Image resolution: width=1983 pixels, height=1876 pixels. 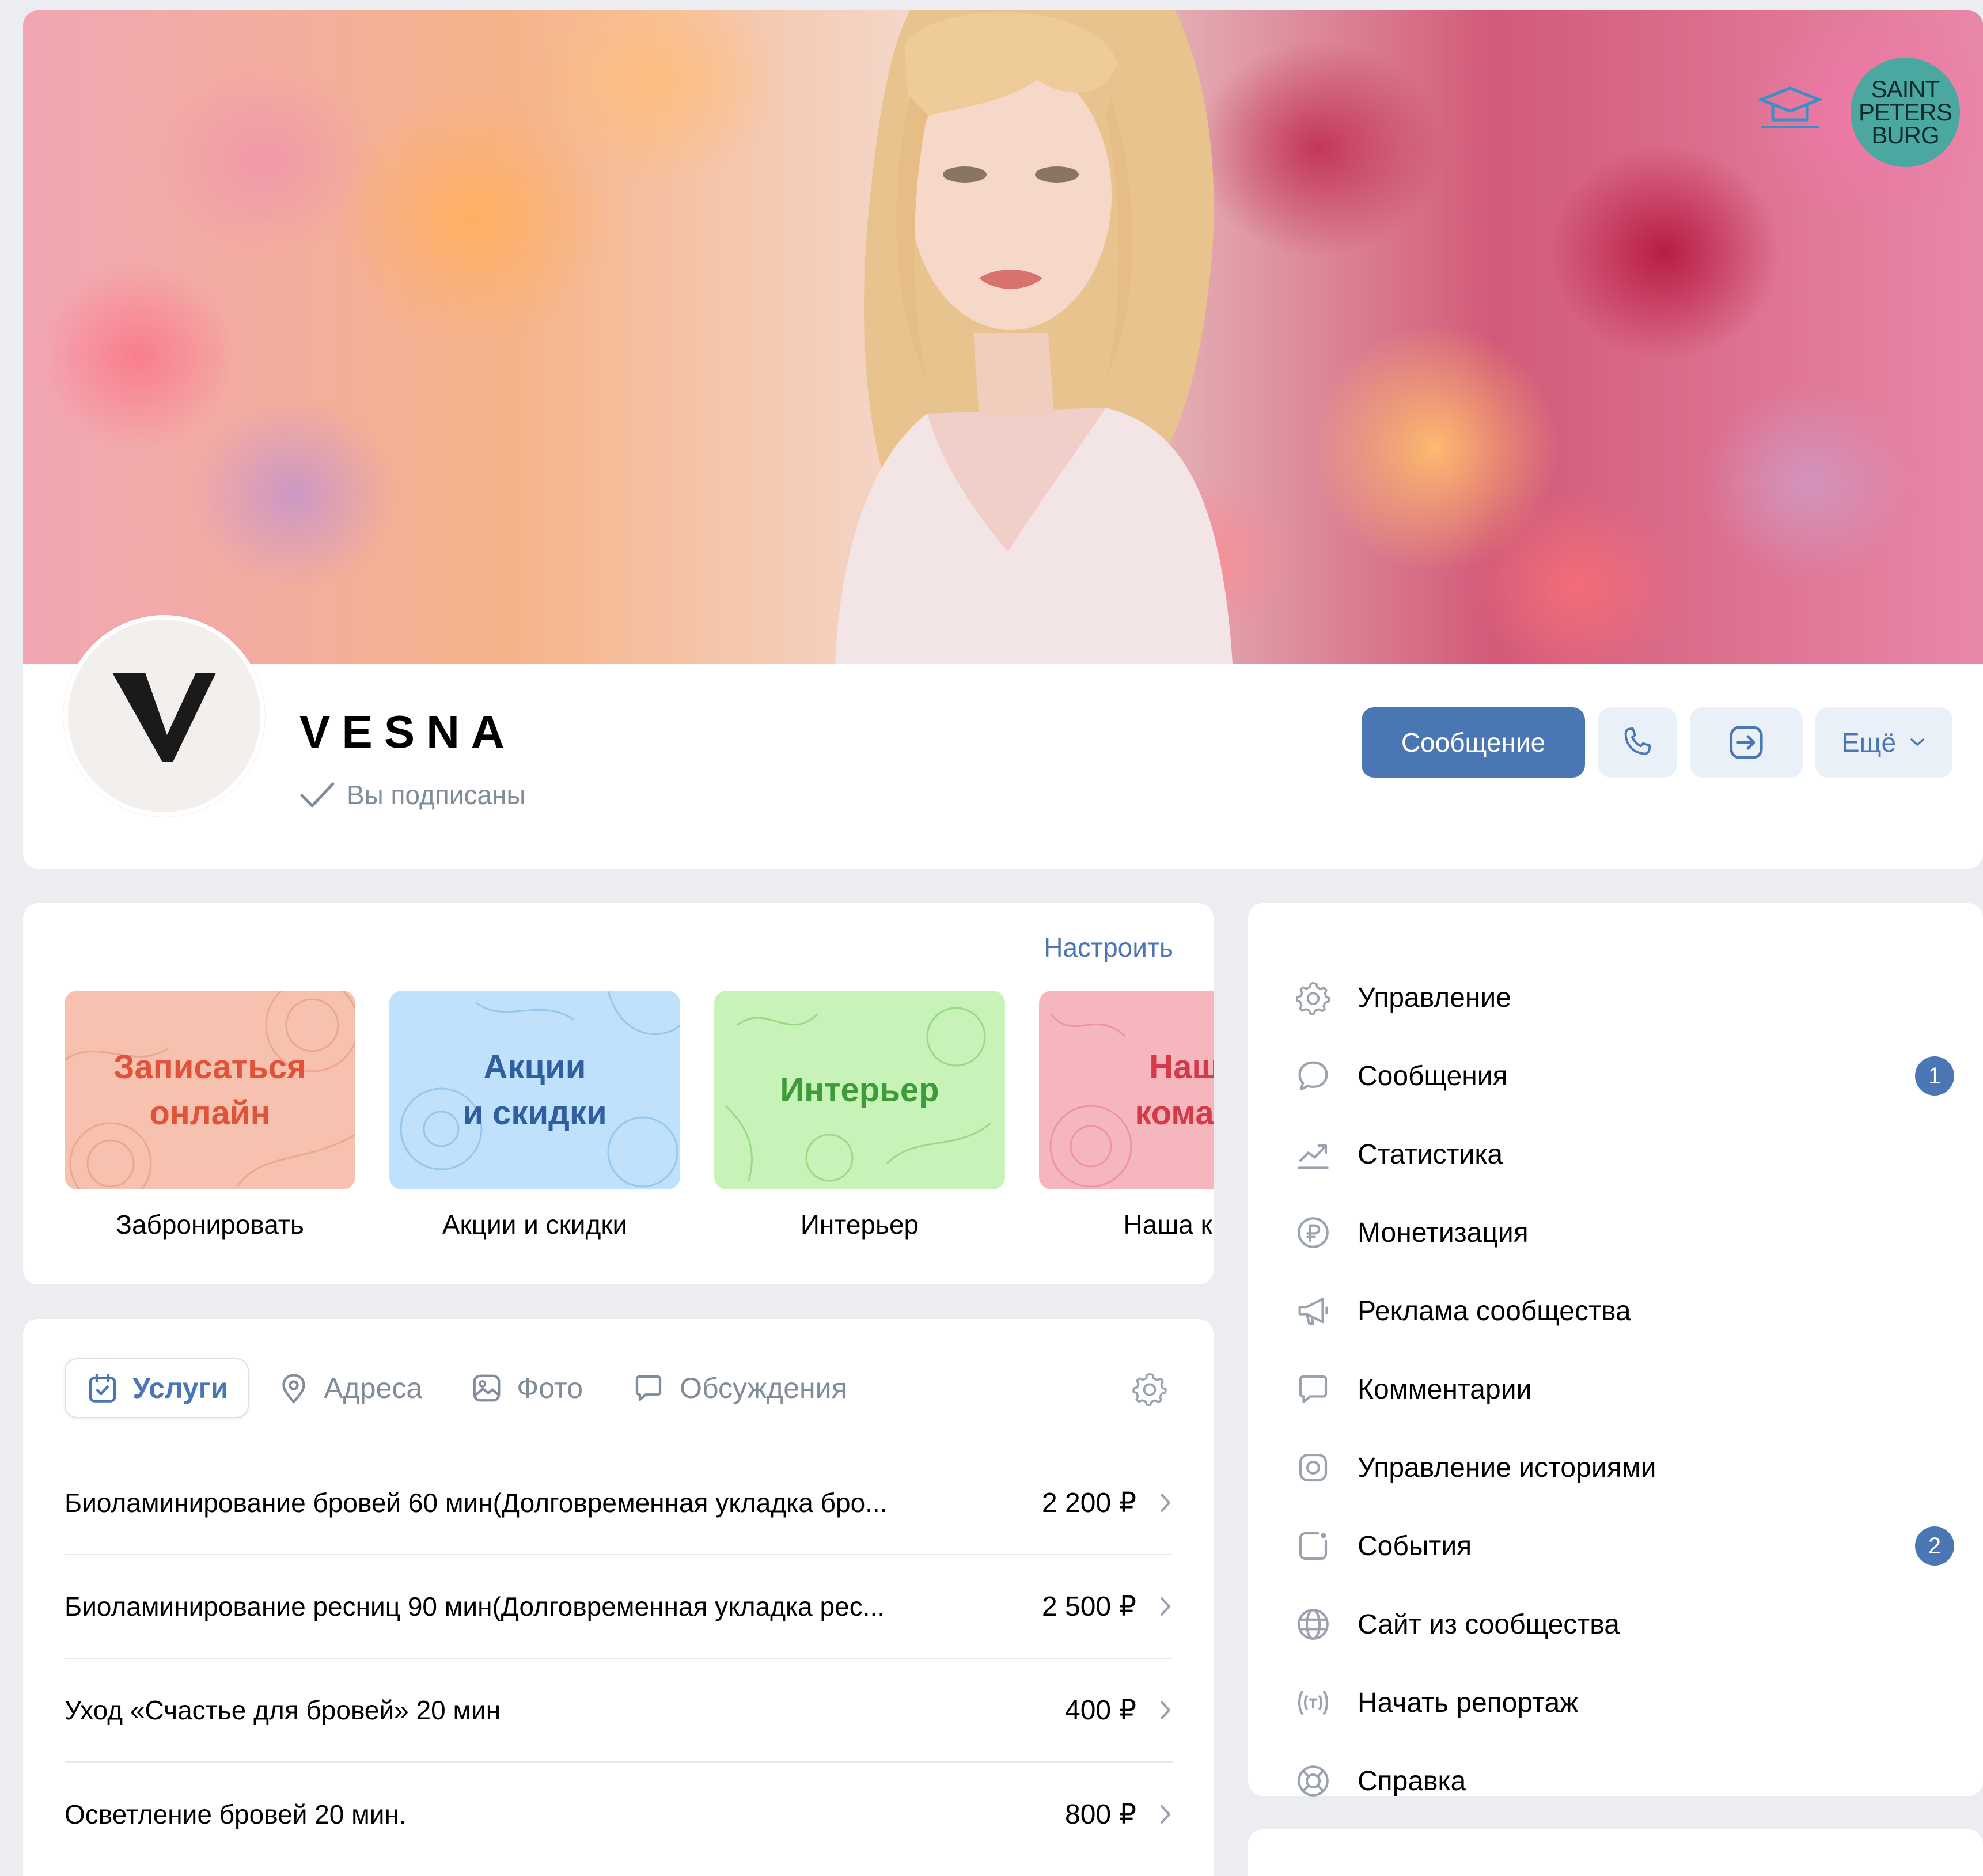 I want to click on tile-label: Интерьер, so click(x=859, y=1225).